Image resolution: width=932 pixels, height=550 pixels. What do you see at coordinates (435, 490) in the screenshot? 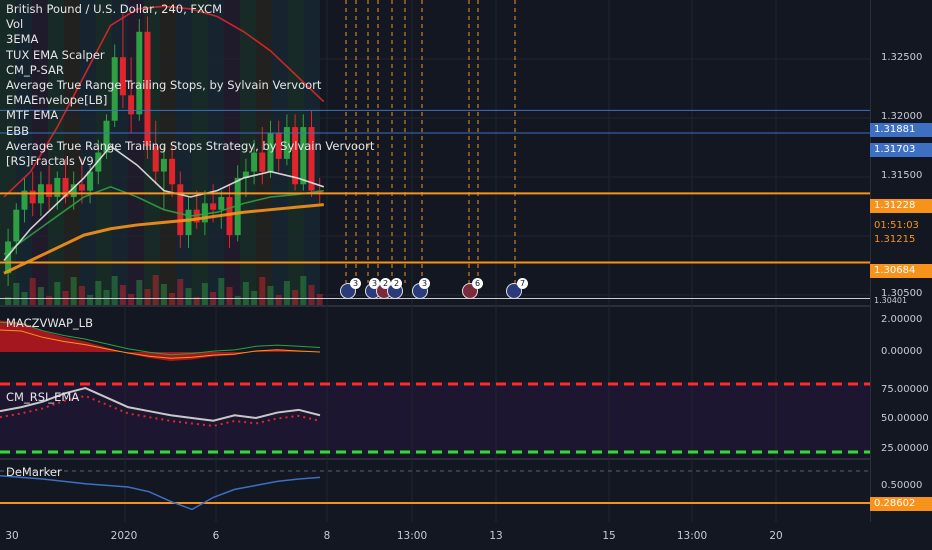
I see `demarker-pane-plot` at bounding box center [435, 490].